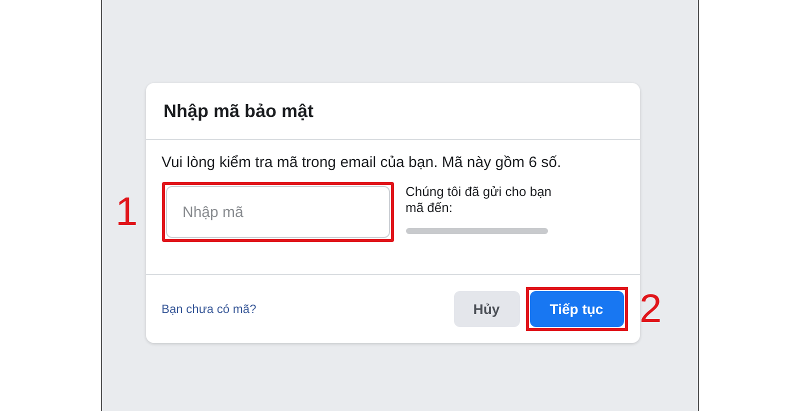 The height and width of the screenshot is (411, 800). Describe the element at coordinates (487, 309) in the screenshot. I see `cancel-button: Hủy` at that location.